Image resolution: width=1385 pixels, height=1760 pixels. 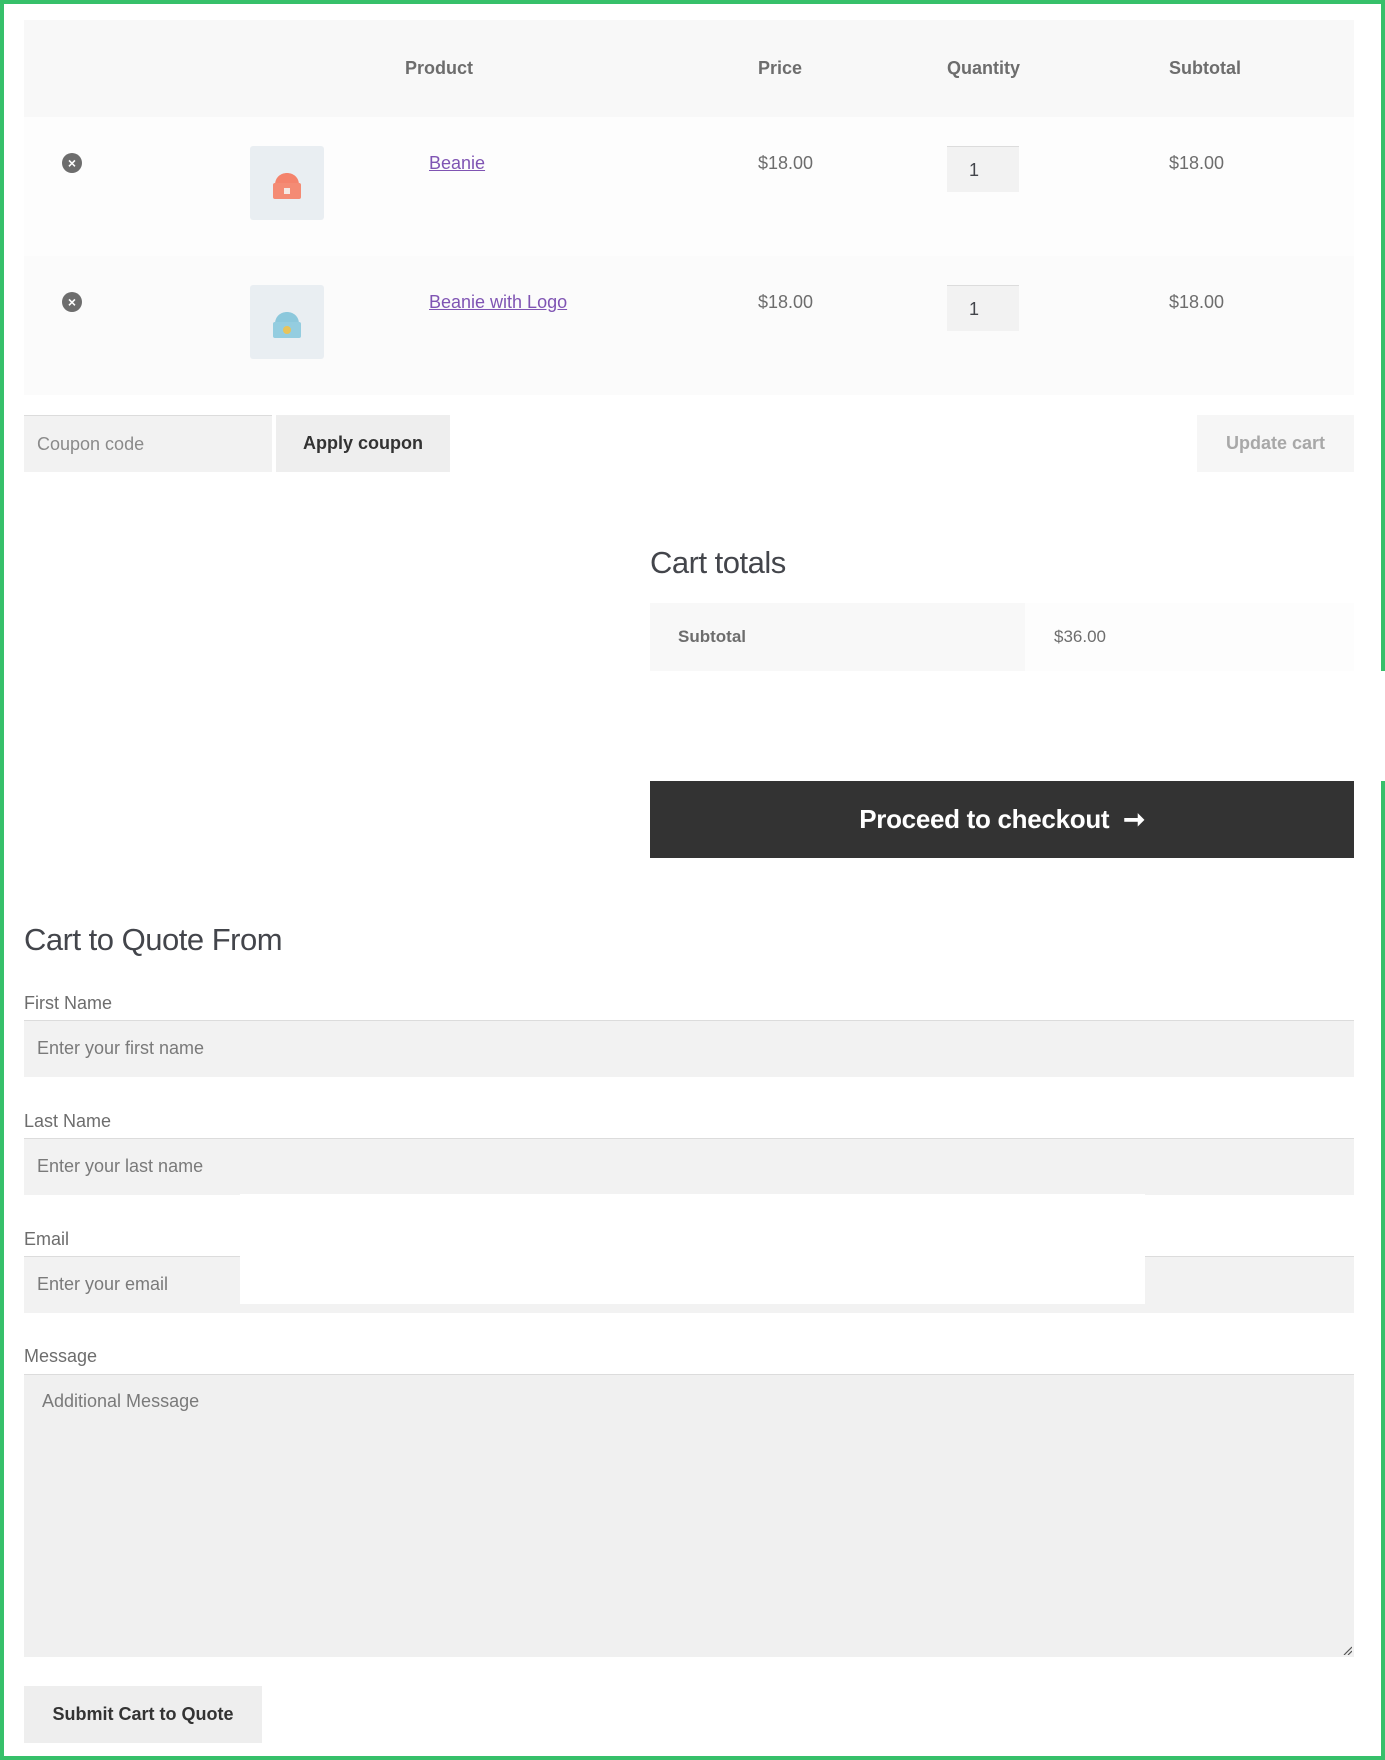 What do you see at coordinates (121, 1401) in the screenshot?
I see `message-placeholder: Additional Message` at bounding box center [121, 1401].